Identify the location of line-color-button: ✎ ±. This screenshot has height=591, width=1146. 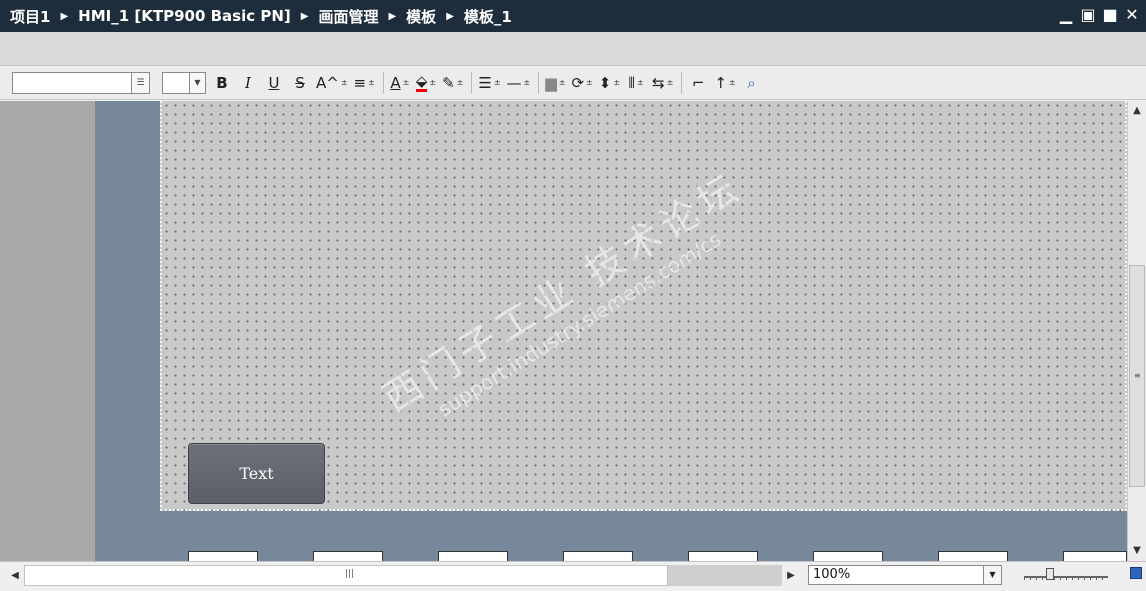
(452, 83).